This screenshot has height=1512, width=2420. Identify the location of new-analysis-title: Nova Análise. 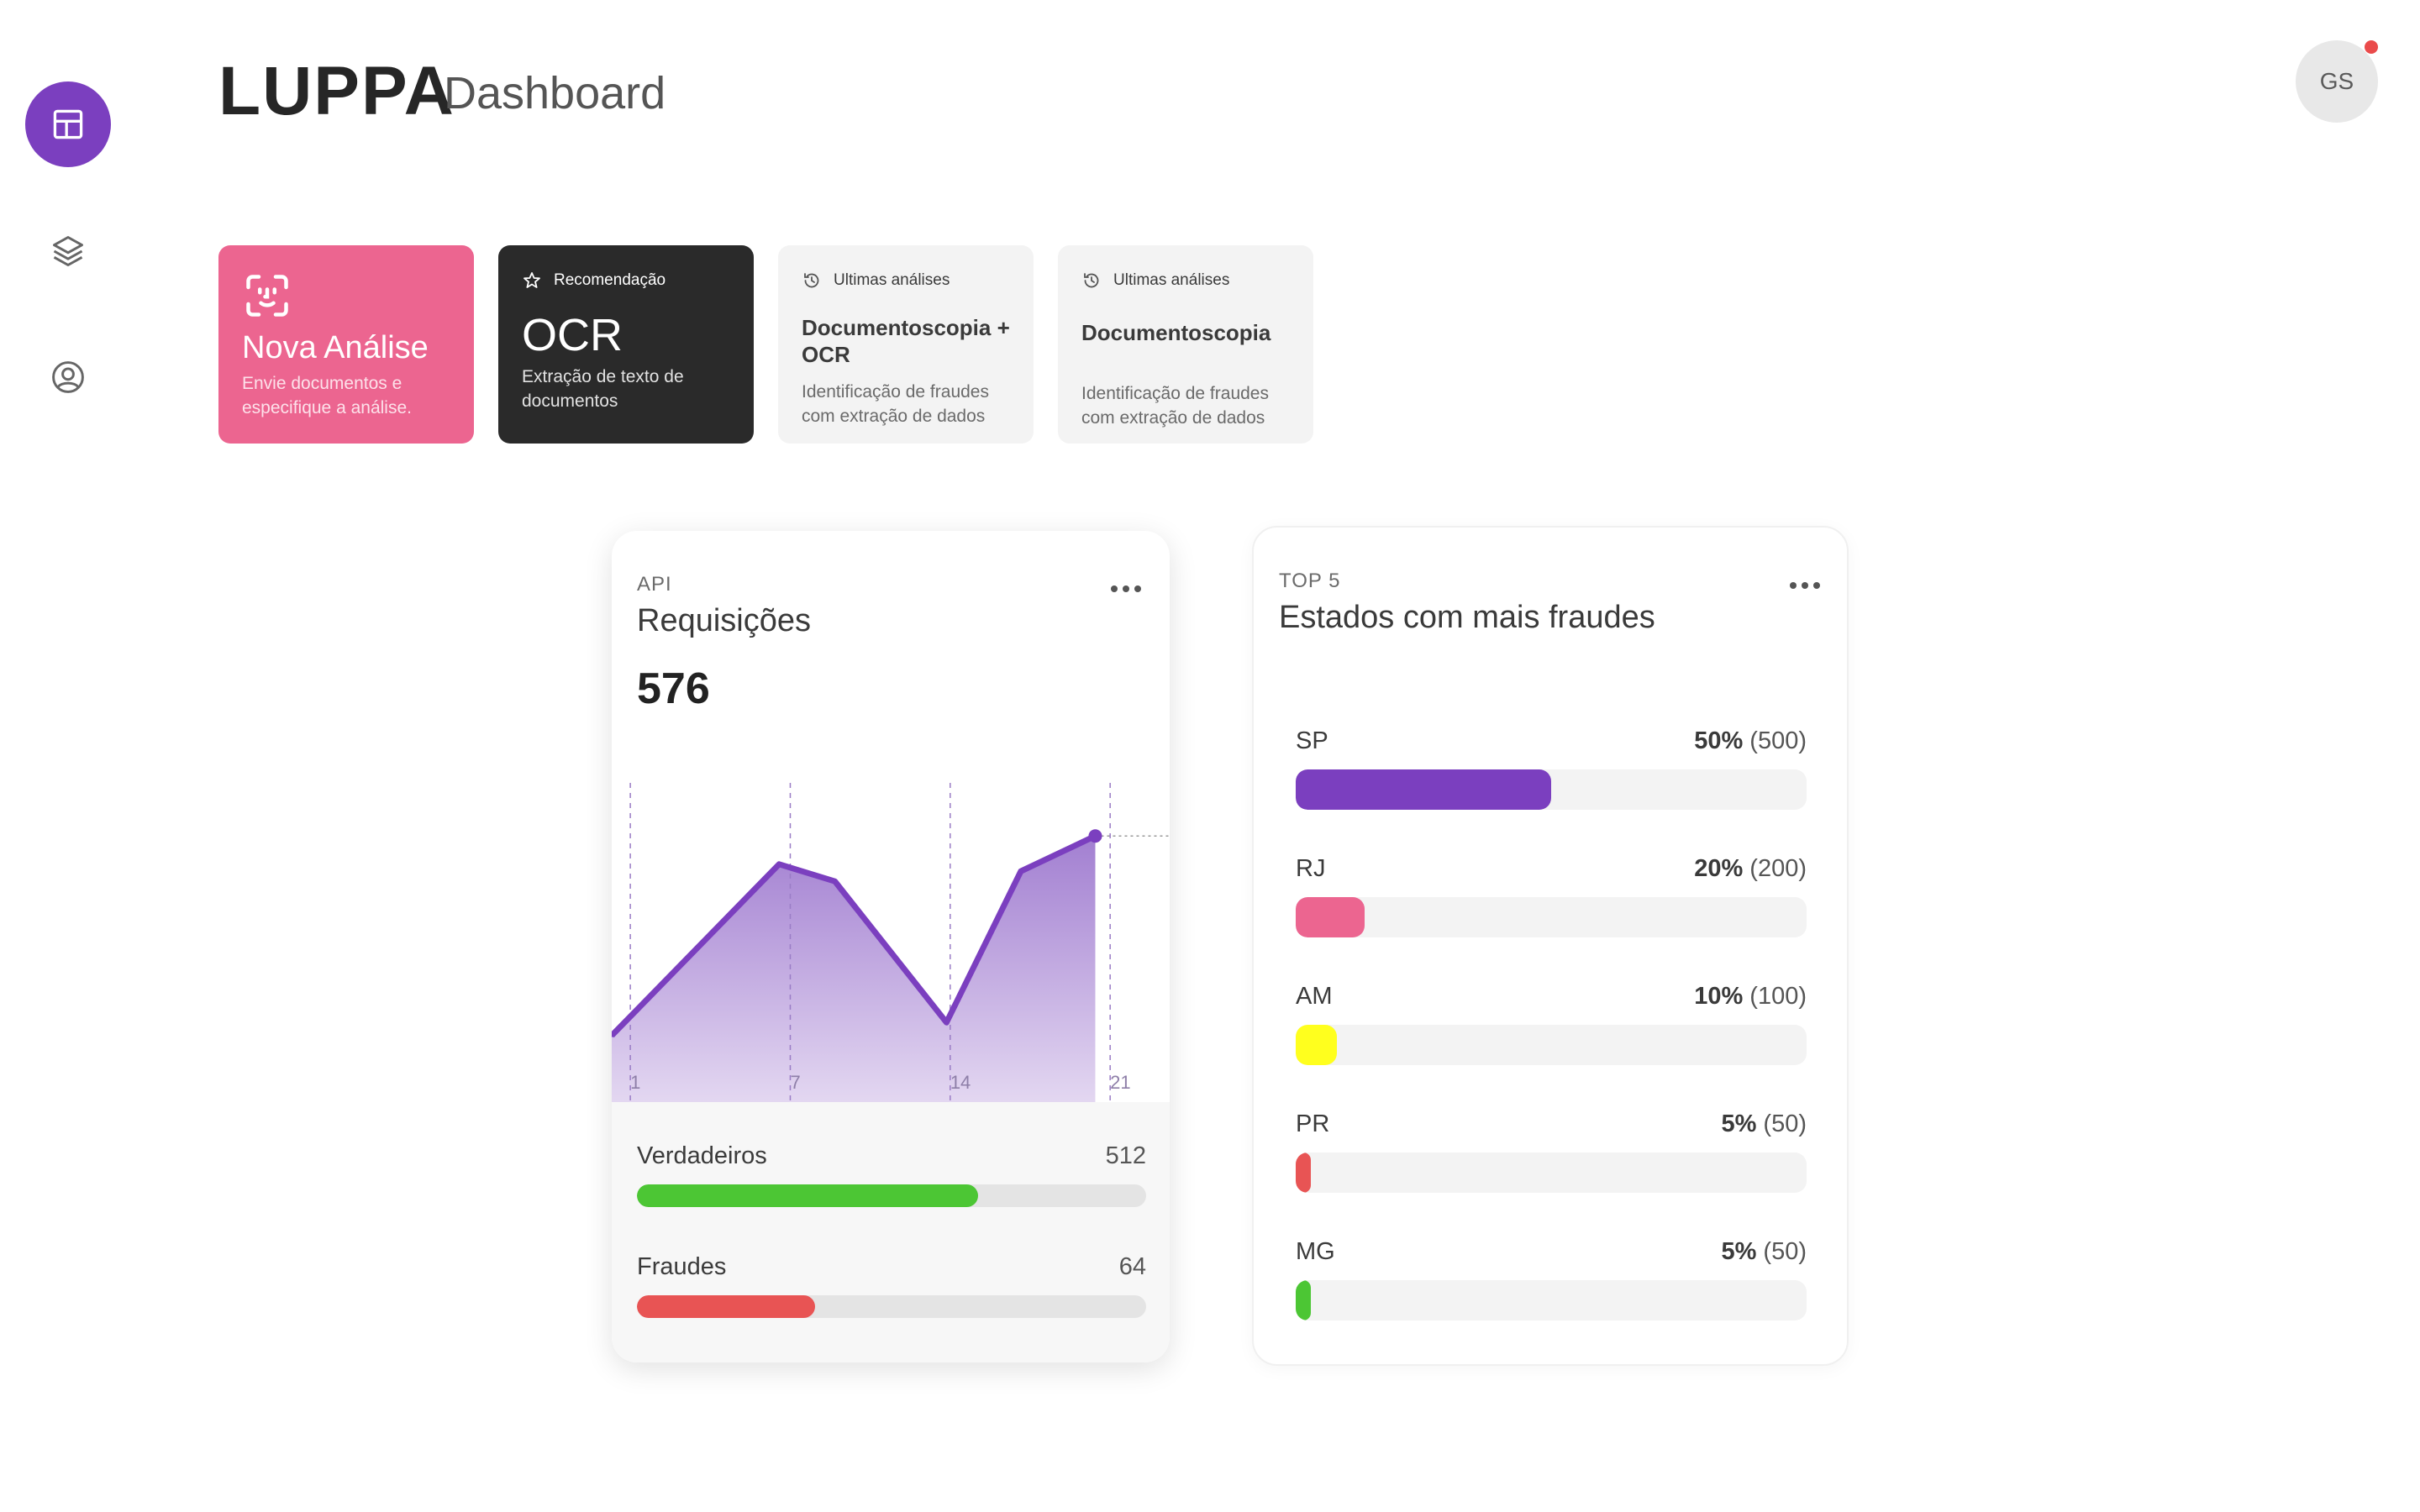
(336, 347).